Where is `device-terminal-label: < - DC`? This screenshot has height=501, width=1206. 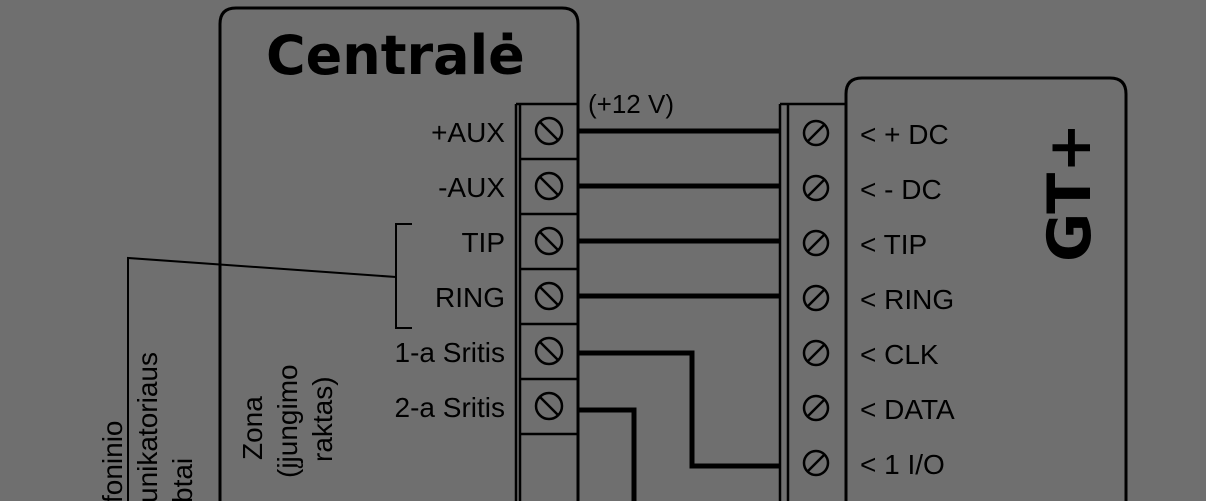
device-terminal-label: < - DC is located at coordinates (901, 189).